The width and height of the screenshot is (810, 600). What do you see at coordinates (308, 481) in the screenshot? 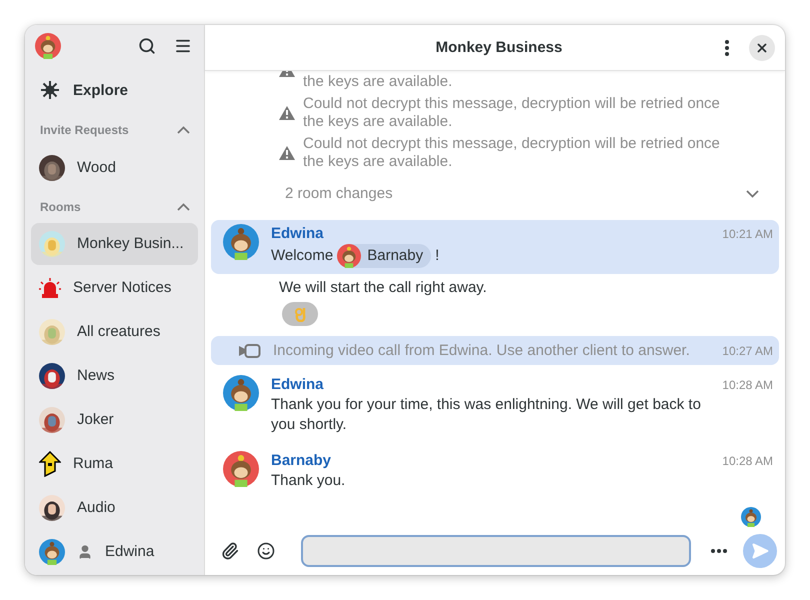
I see `message-text: Thank you.` at bounding box center [308, 481].